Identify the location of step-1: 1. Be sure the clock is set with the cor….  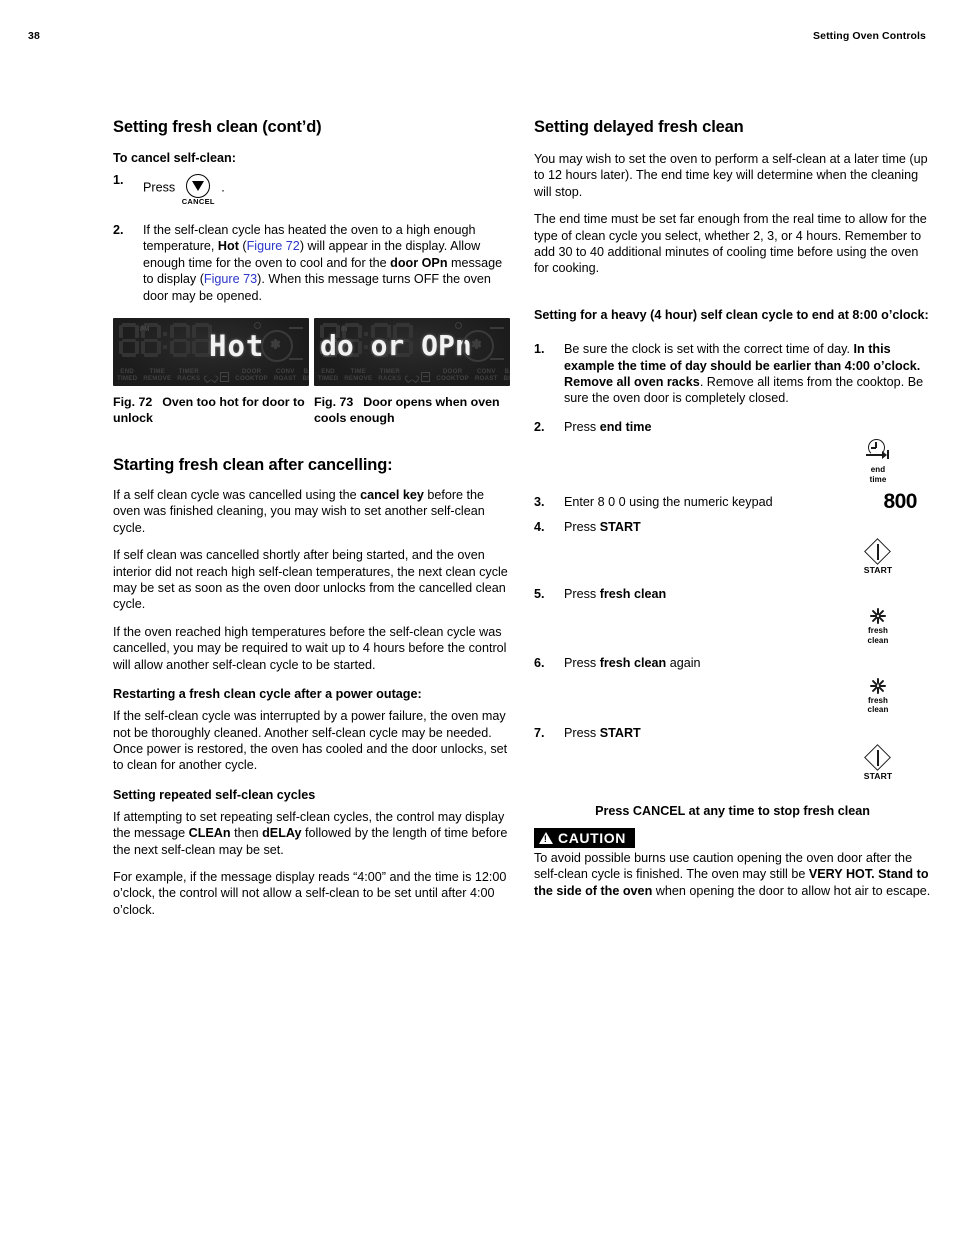
(732, 374).